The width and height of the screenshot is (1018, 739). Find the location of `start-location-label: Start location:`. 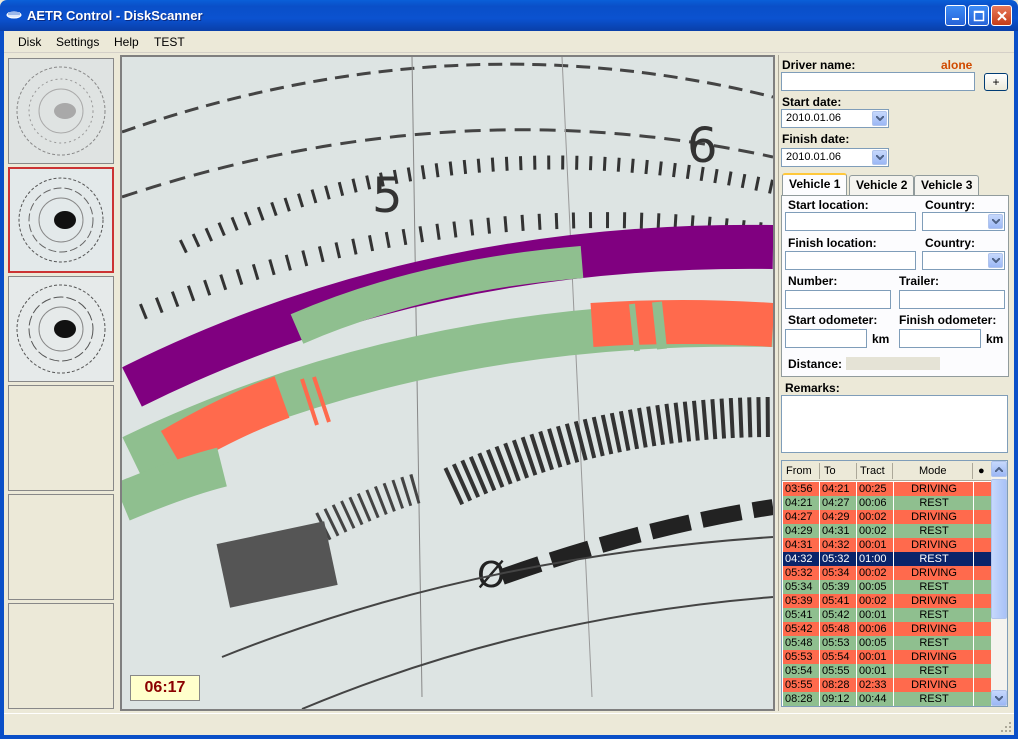

start-location-label: Start location: is located at coordinates (828, 205).